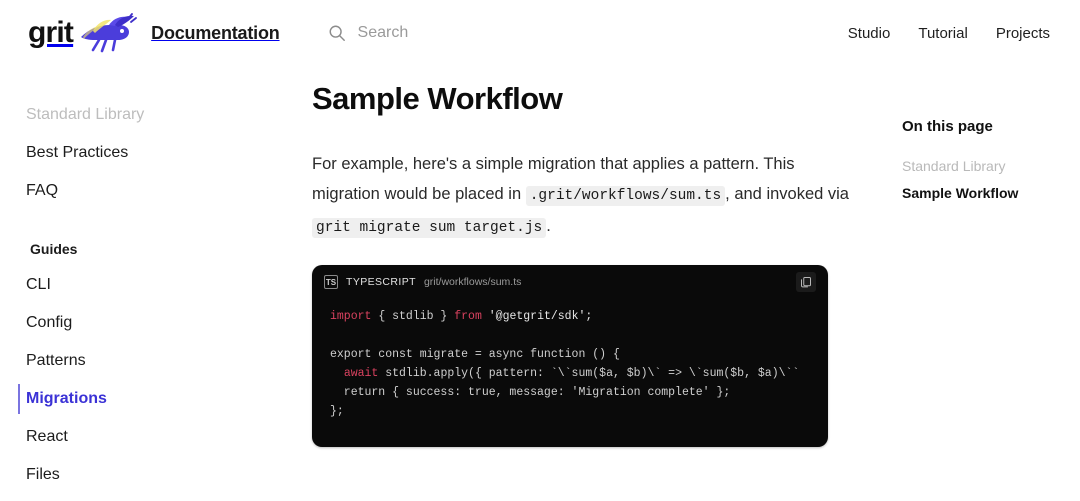 The height and width of the screenshot is (501, 1080). I want to click on code-line: import { stdlib } from '@getgrit/sdk';, so click(461, 317).